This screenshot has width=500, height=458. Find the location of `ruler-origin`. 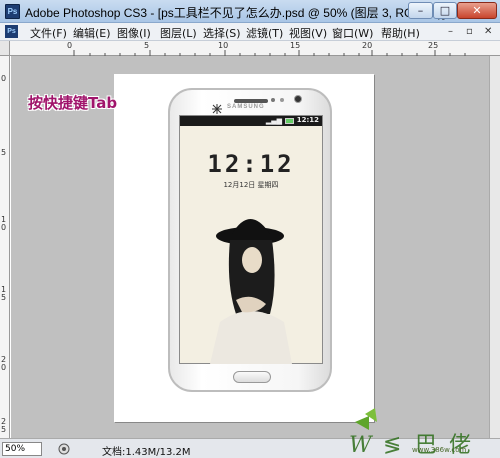

ruler-origin is located at coordinates (5, 48).